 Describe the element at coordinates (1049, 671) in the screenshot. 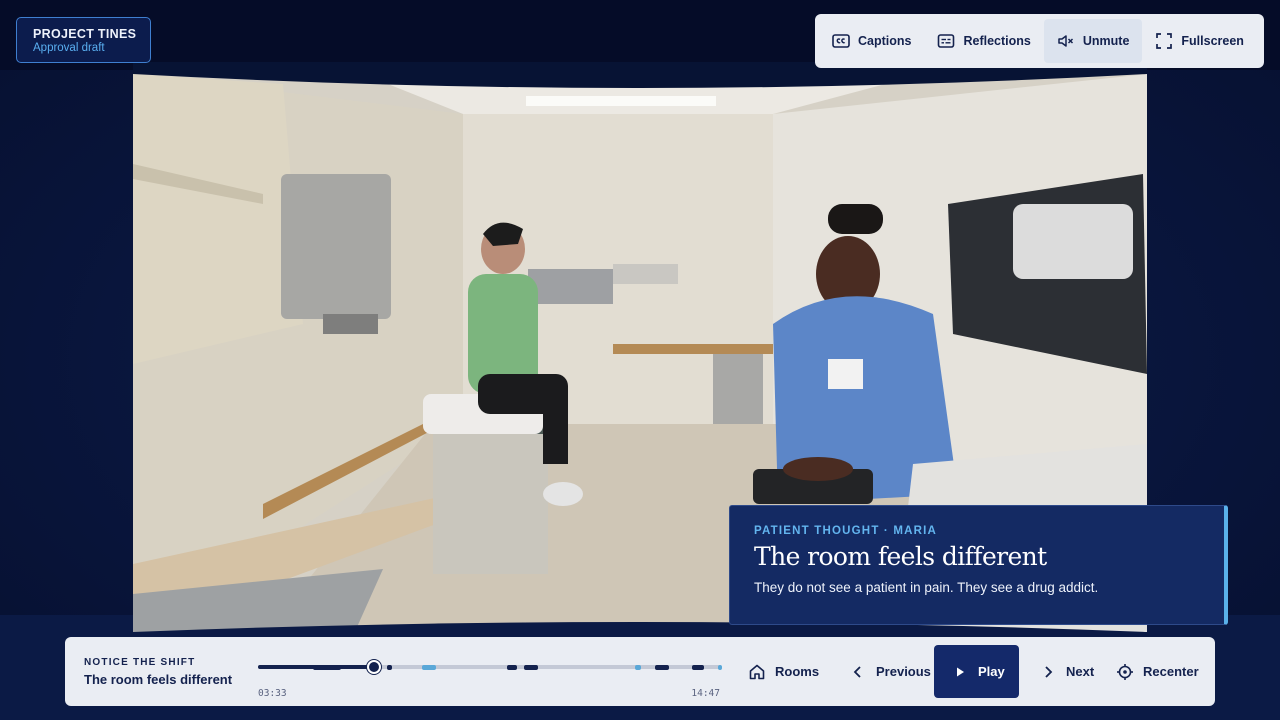

I see `chevron-right-icon` at that location.